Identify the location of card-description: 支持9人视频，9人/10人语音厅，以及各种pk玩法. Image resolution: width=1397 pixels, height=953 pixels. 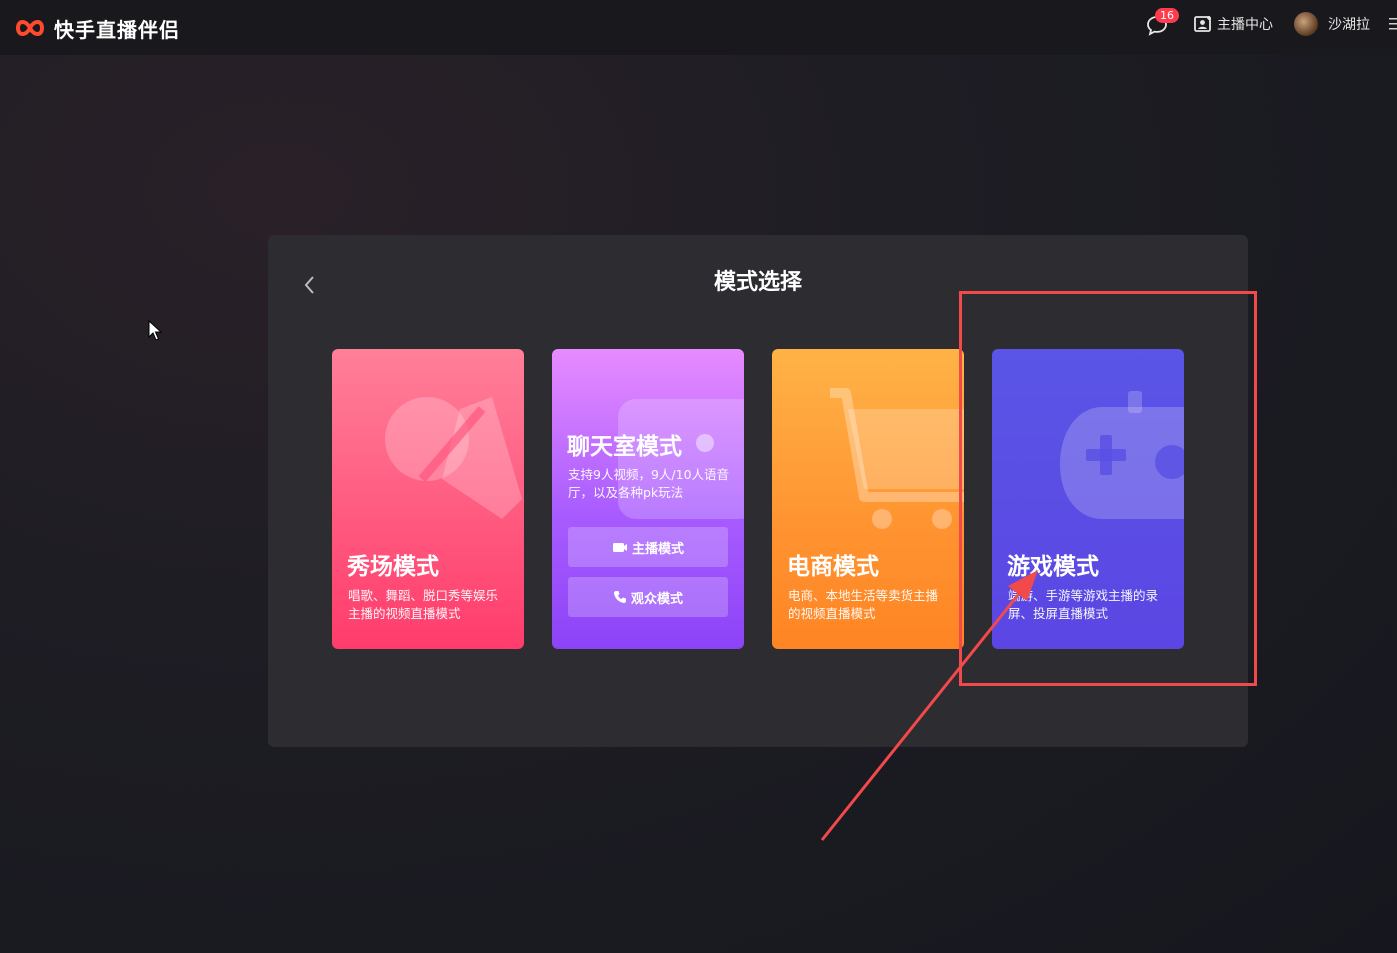
(649, 483).